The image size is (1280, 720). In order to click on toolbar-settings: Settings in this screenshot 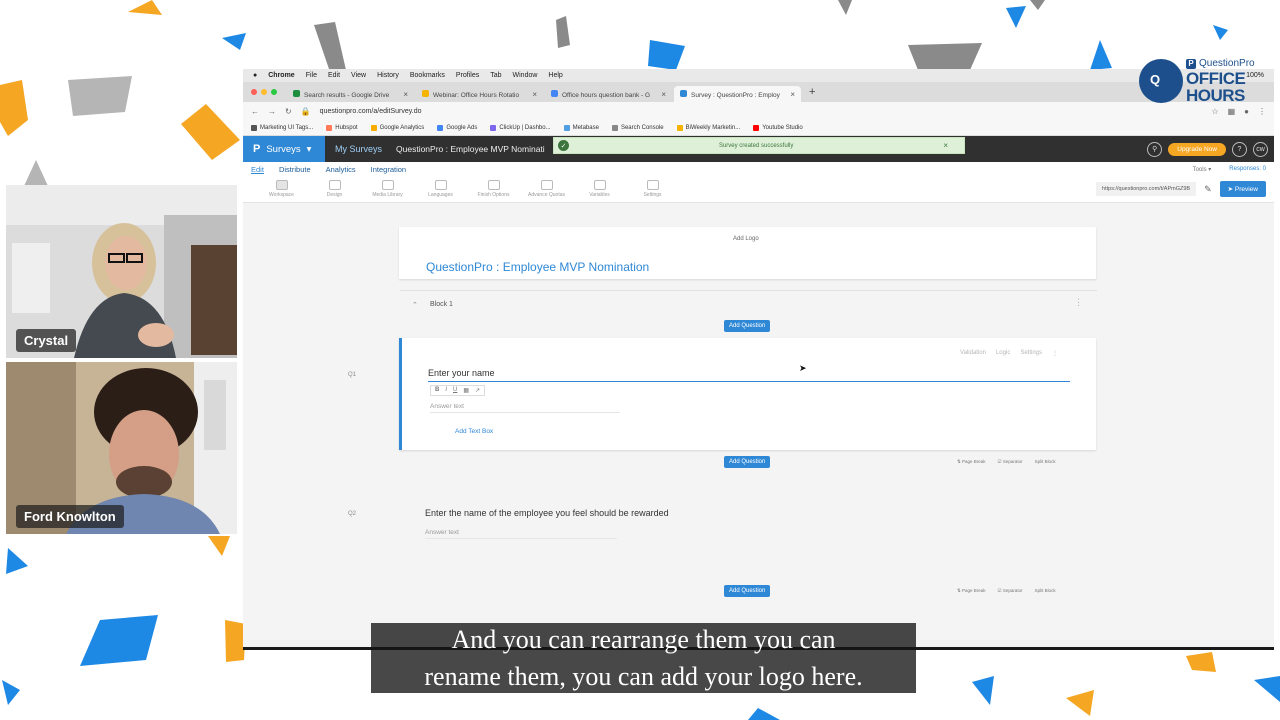, I will do `click(652, 189)`.